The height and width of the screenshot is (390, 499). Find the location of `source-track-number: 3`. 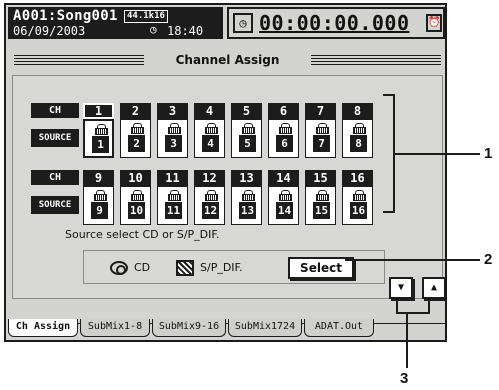

source-track-number: 3 is located at coordinates (173, 143).